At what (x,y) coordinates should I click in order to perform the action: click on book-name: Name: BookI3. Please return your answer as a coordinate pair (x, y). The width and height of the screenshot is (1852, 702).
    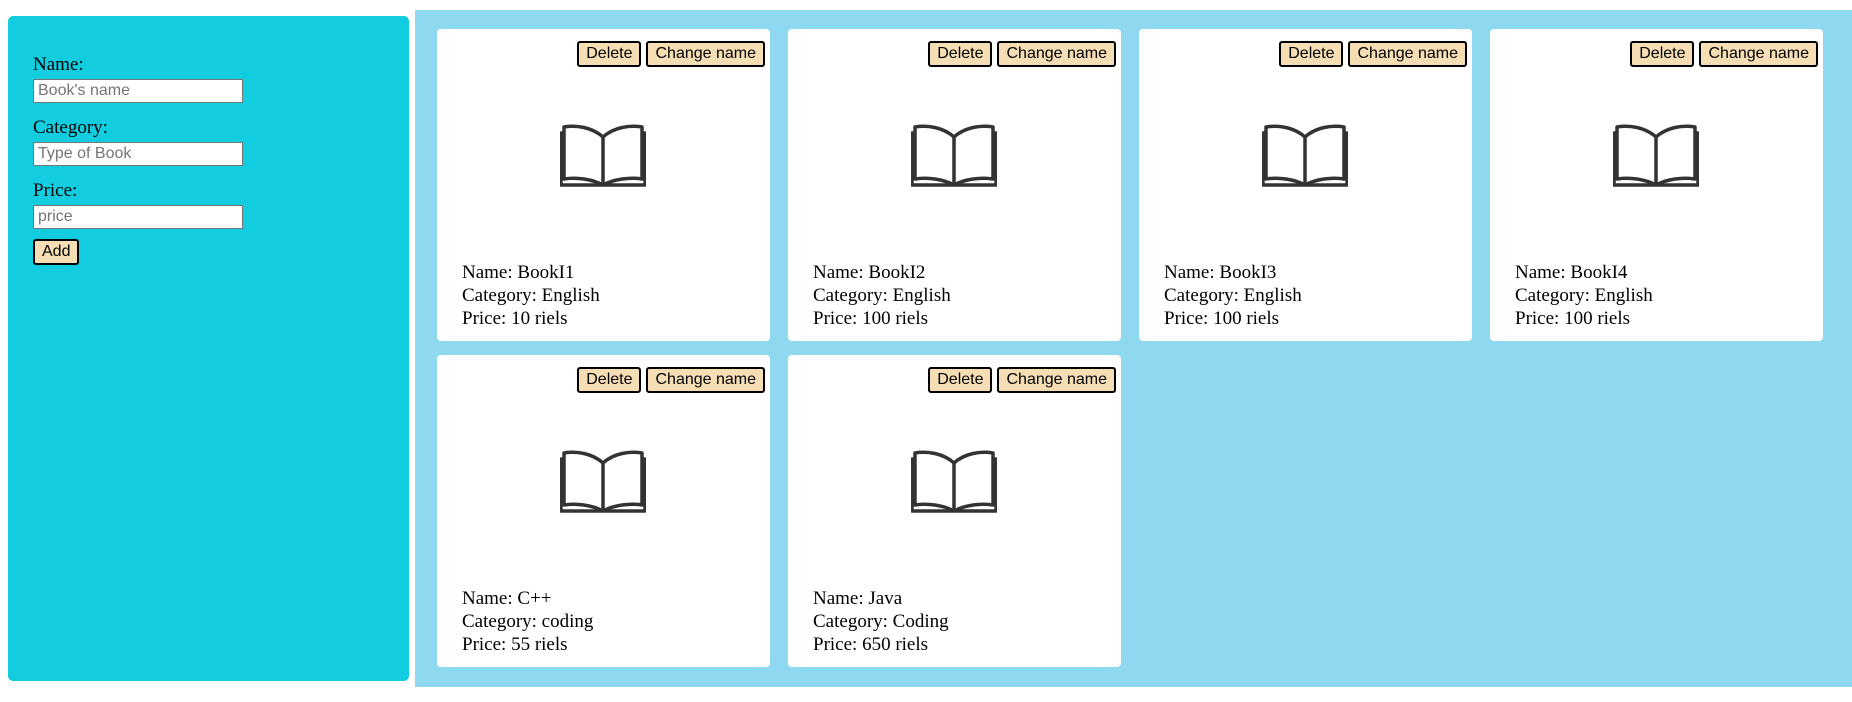
    Looking at the image, I should click on (1220, 272).